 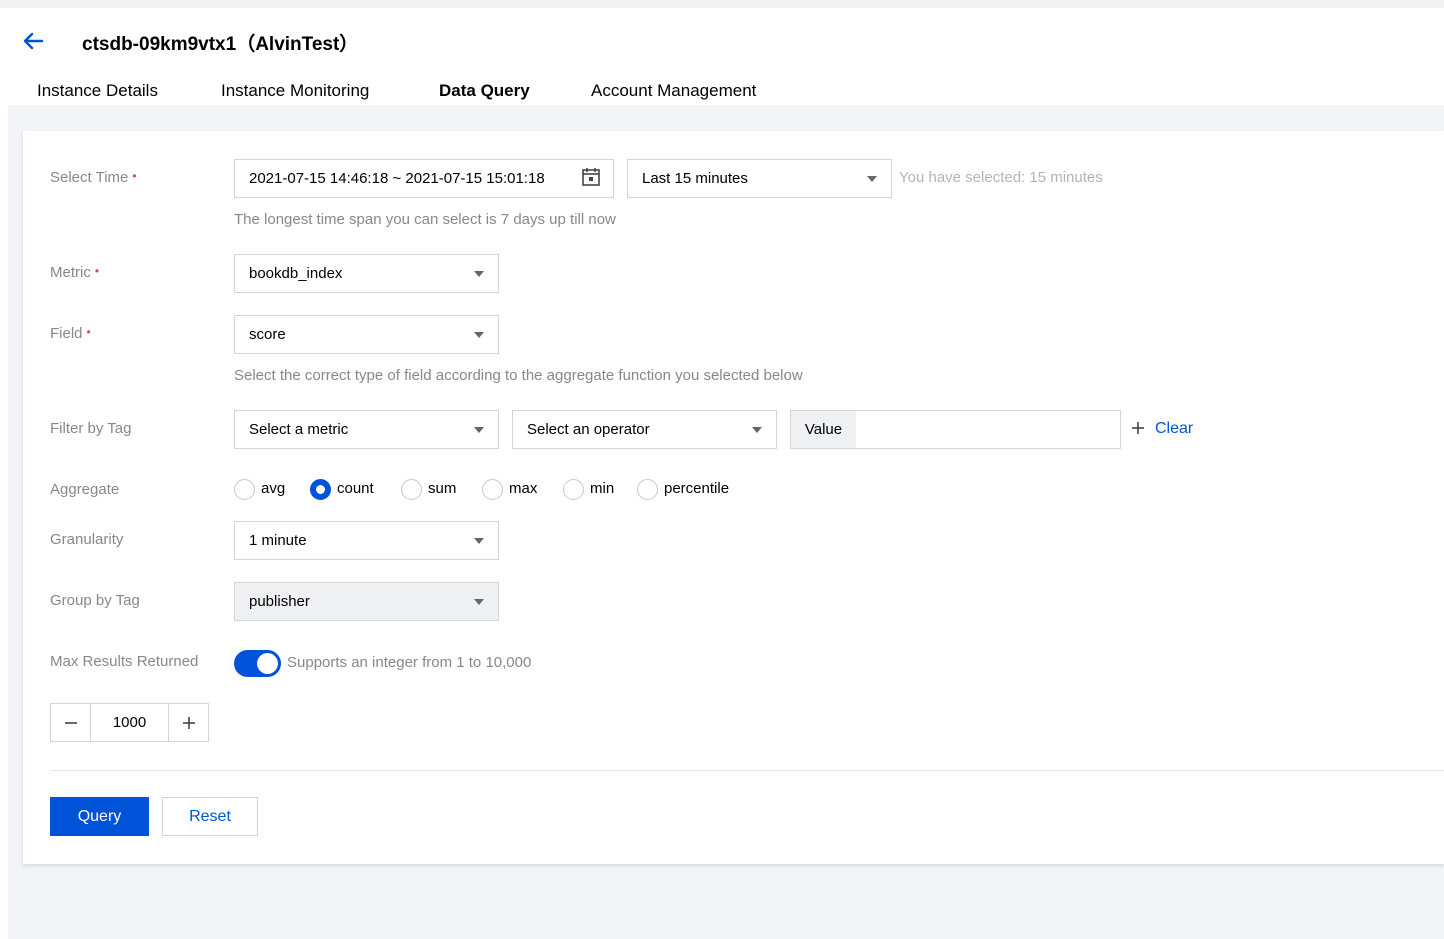 I want to click on metric-select: bookdb_index, so click(x=366, y=273).